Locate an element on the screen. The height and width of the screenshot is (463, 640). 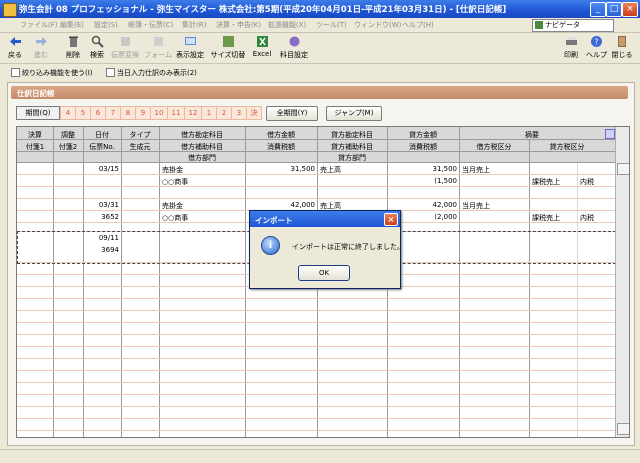
entry-credit-account: 売上高 is located at coordinates (330, 170).